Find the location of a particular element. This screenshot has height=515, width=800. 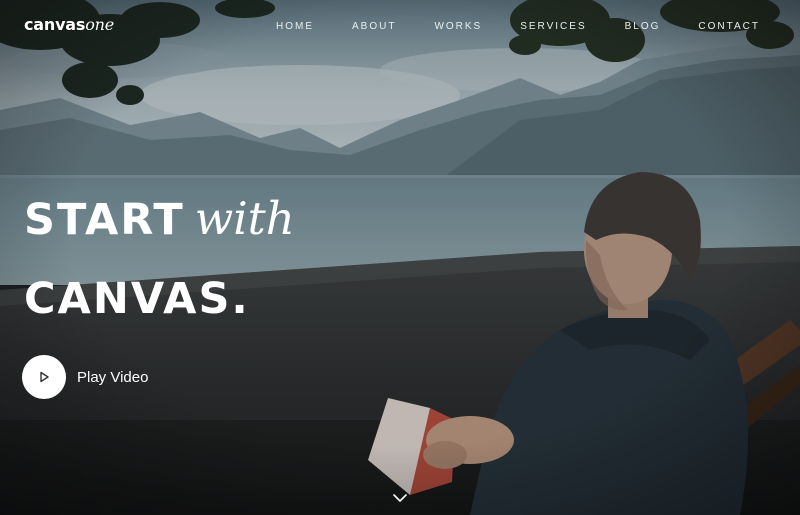

headline-word-canvas: CANVAS. is located at coordinates (137, 299).